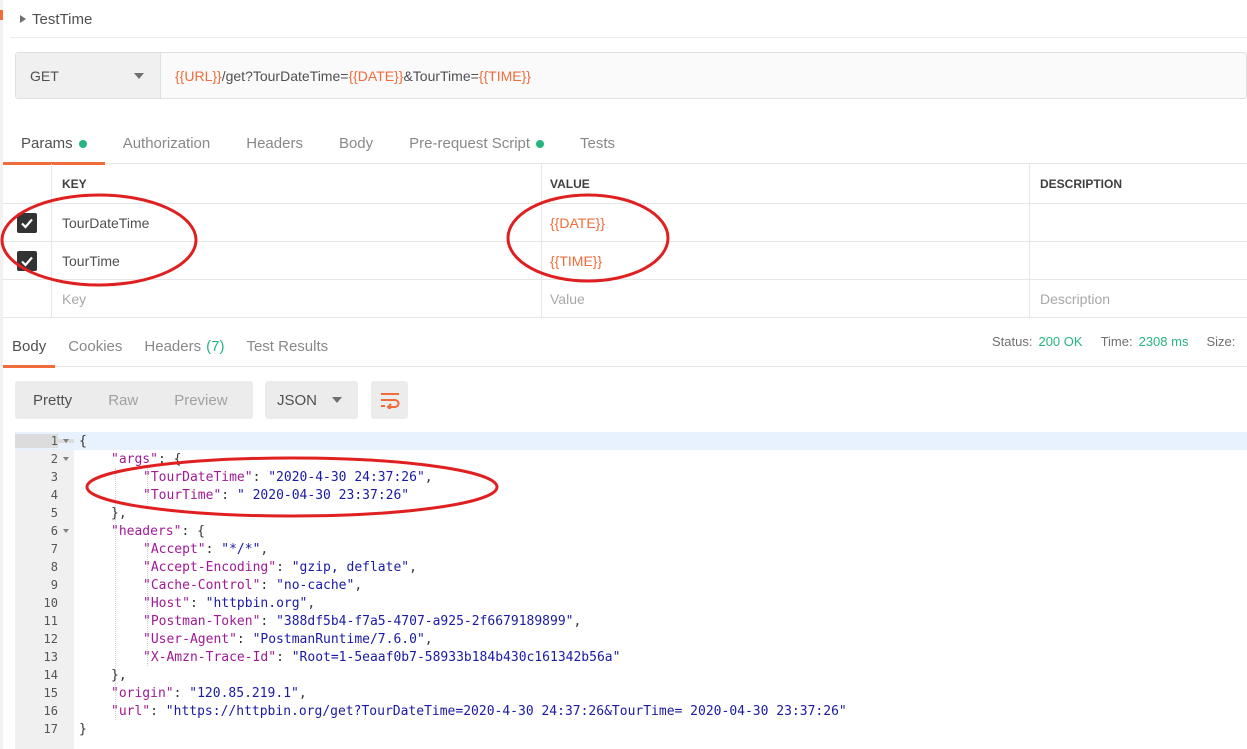 Image resolution: width=1247 pixels, height=749 pixels. I want to click on time-value: 2308 ms, so click(1164, 341).